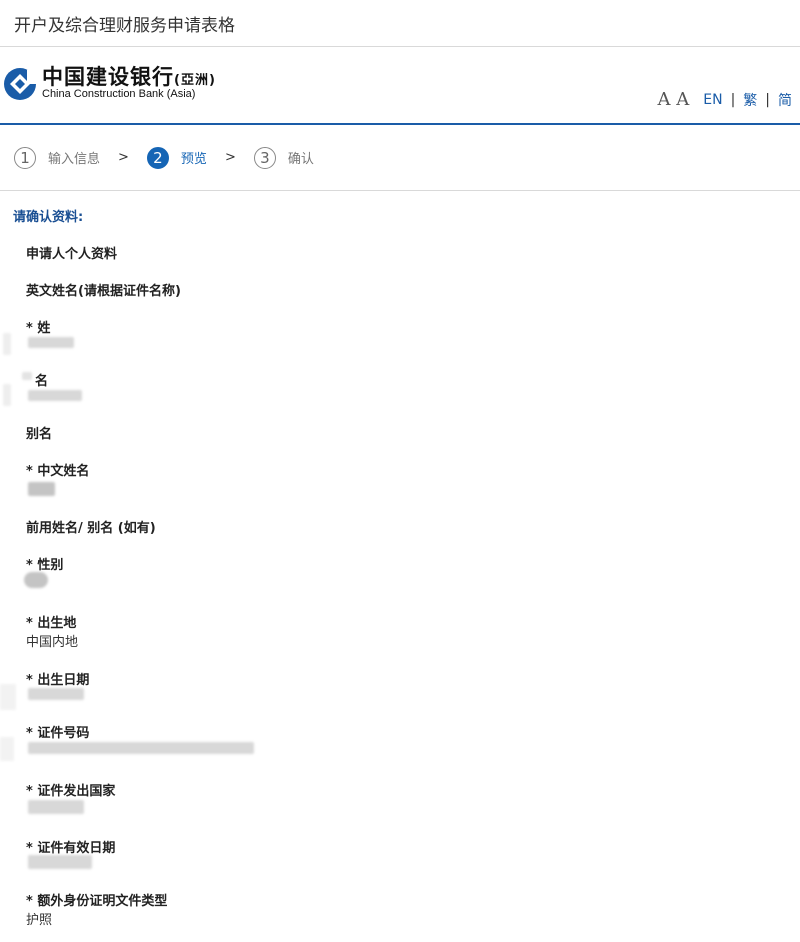 This screenshot has height=942, width=800. What do you see at coordinates (39, 920) in the screenshot?
I see `extra-id-type-value: 护照` at bounding box center [39, 920].